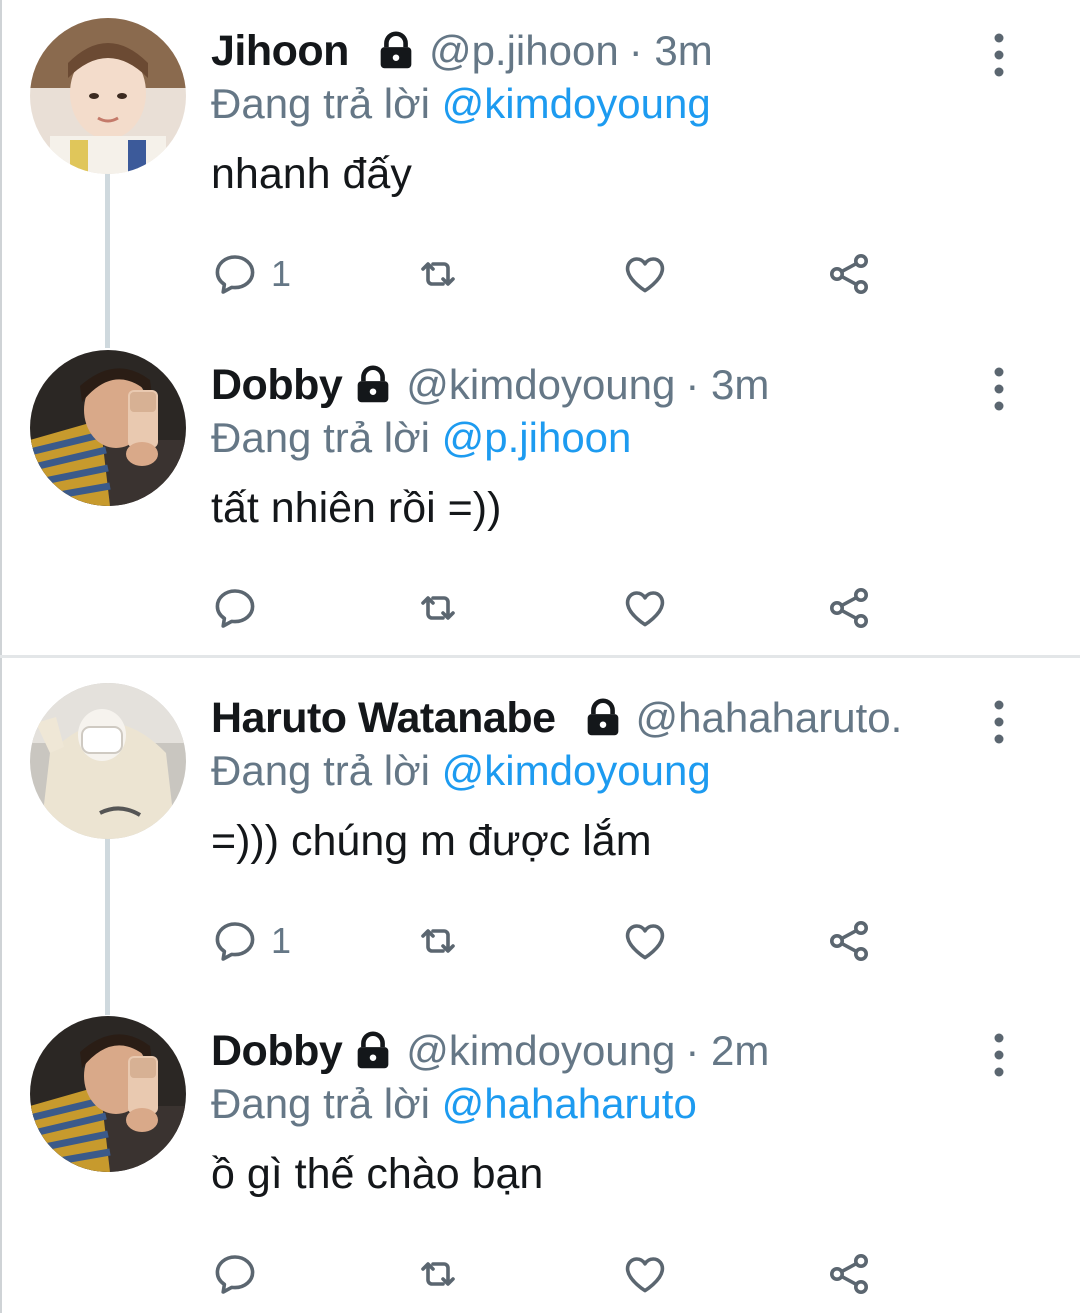 The height and width of the screenshot is (1313, 1080). I want to click on mention-link: @p.jihoon, so click(537, 437).